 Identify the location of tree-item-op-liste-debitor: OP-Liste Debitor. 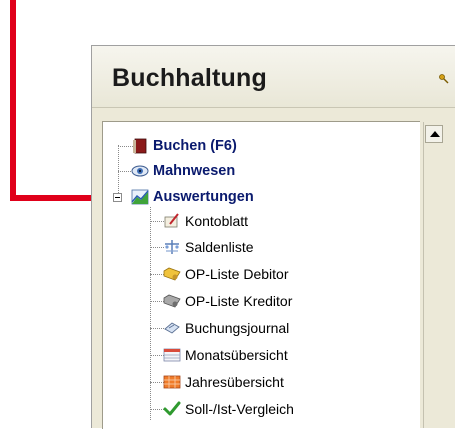
(225, 274).